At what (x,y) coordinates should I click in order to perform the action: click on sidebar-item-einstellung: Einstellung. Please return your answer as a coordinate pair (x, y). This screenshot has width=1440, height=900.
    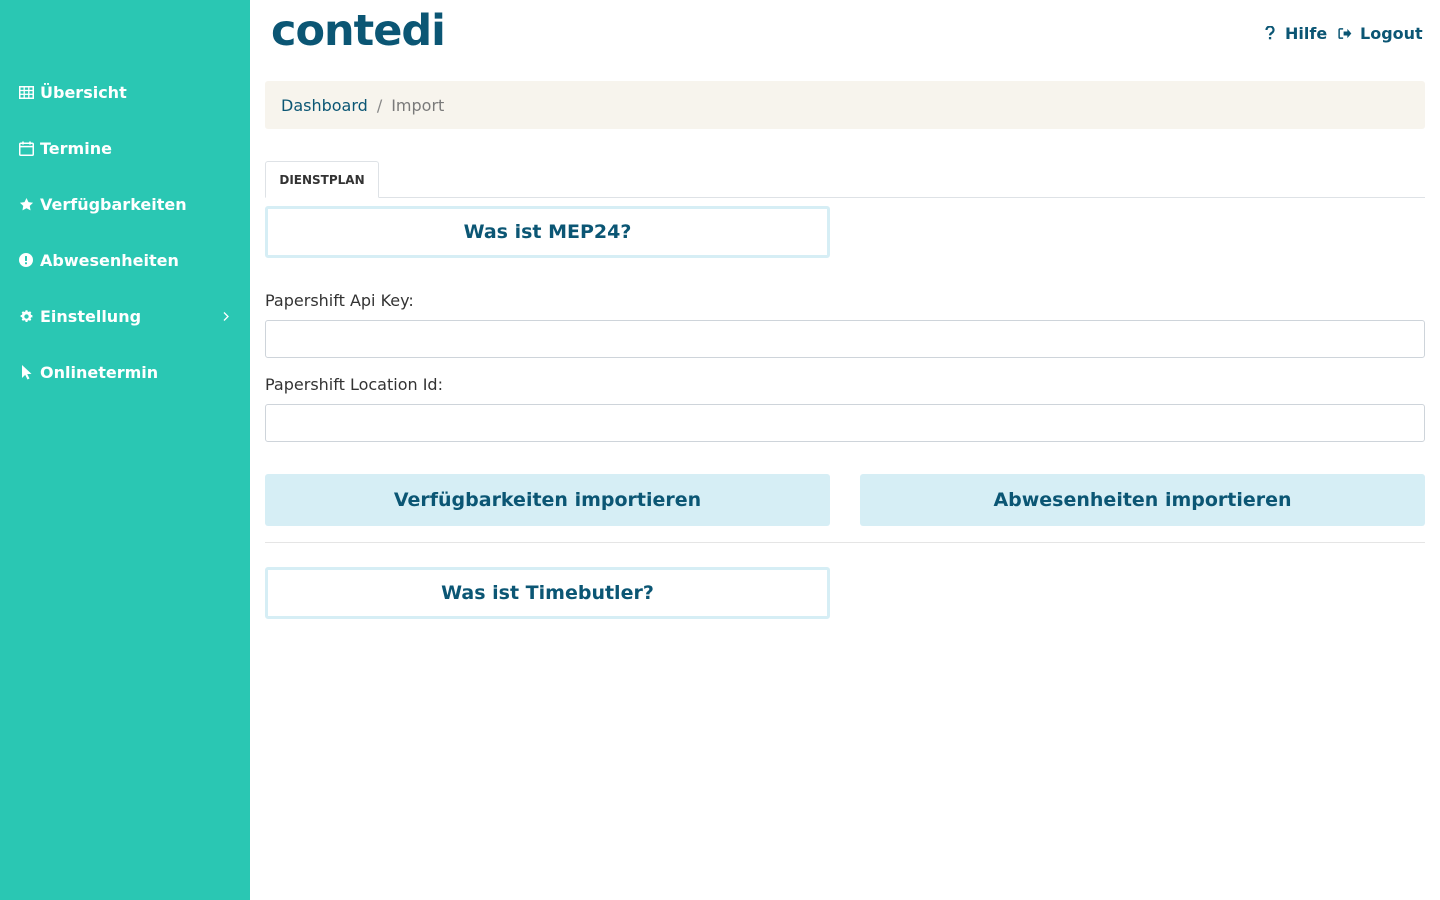
    Looking at the image, I should click on (125, 316).